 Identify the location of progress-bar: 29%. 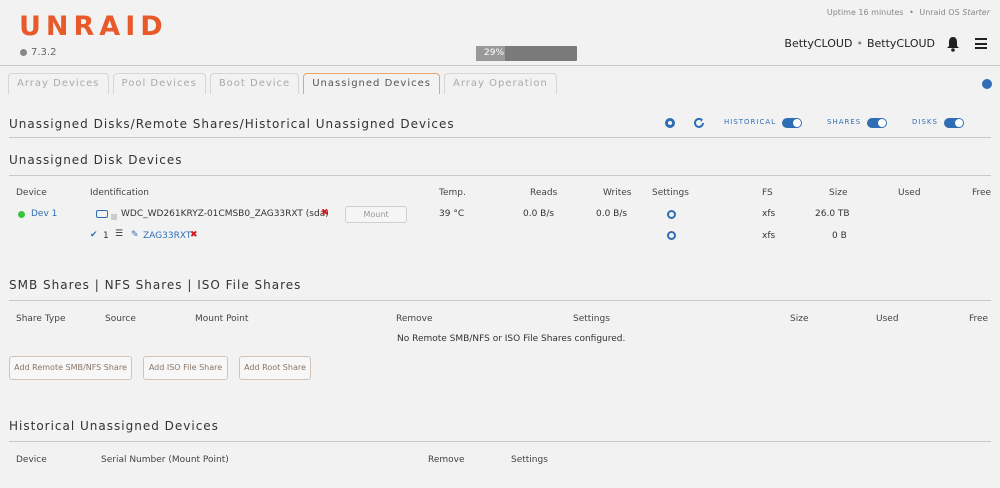
(526, 53).